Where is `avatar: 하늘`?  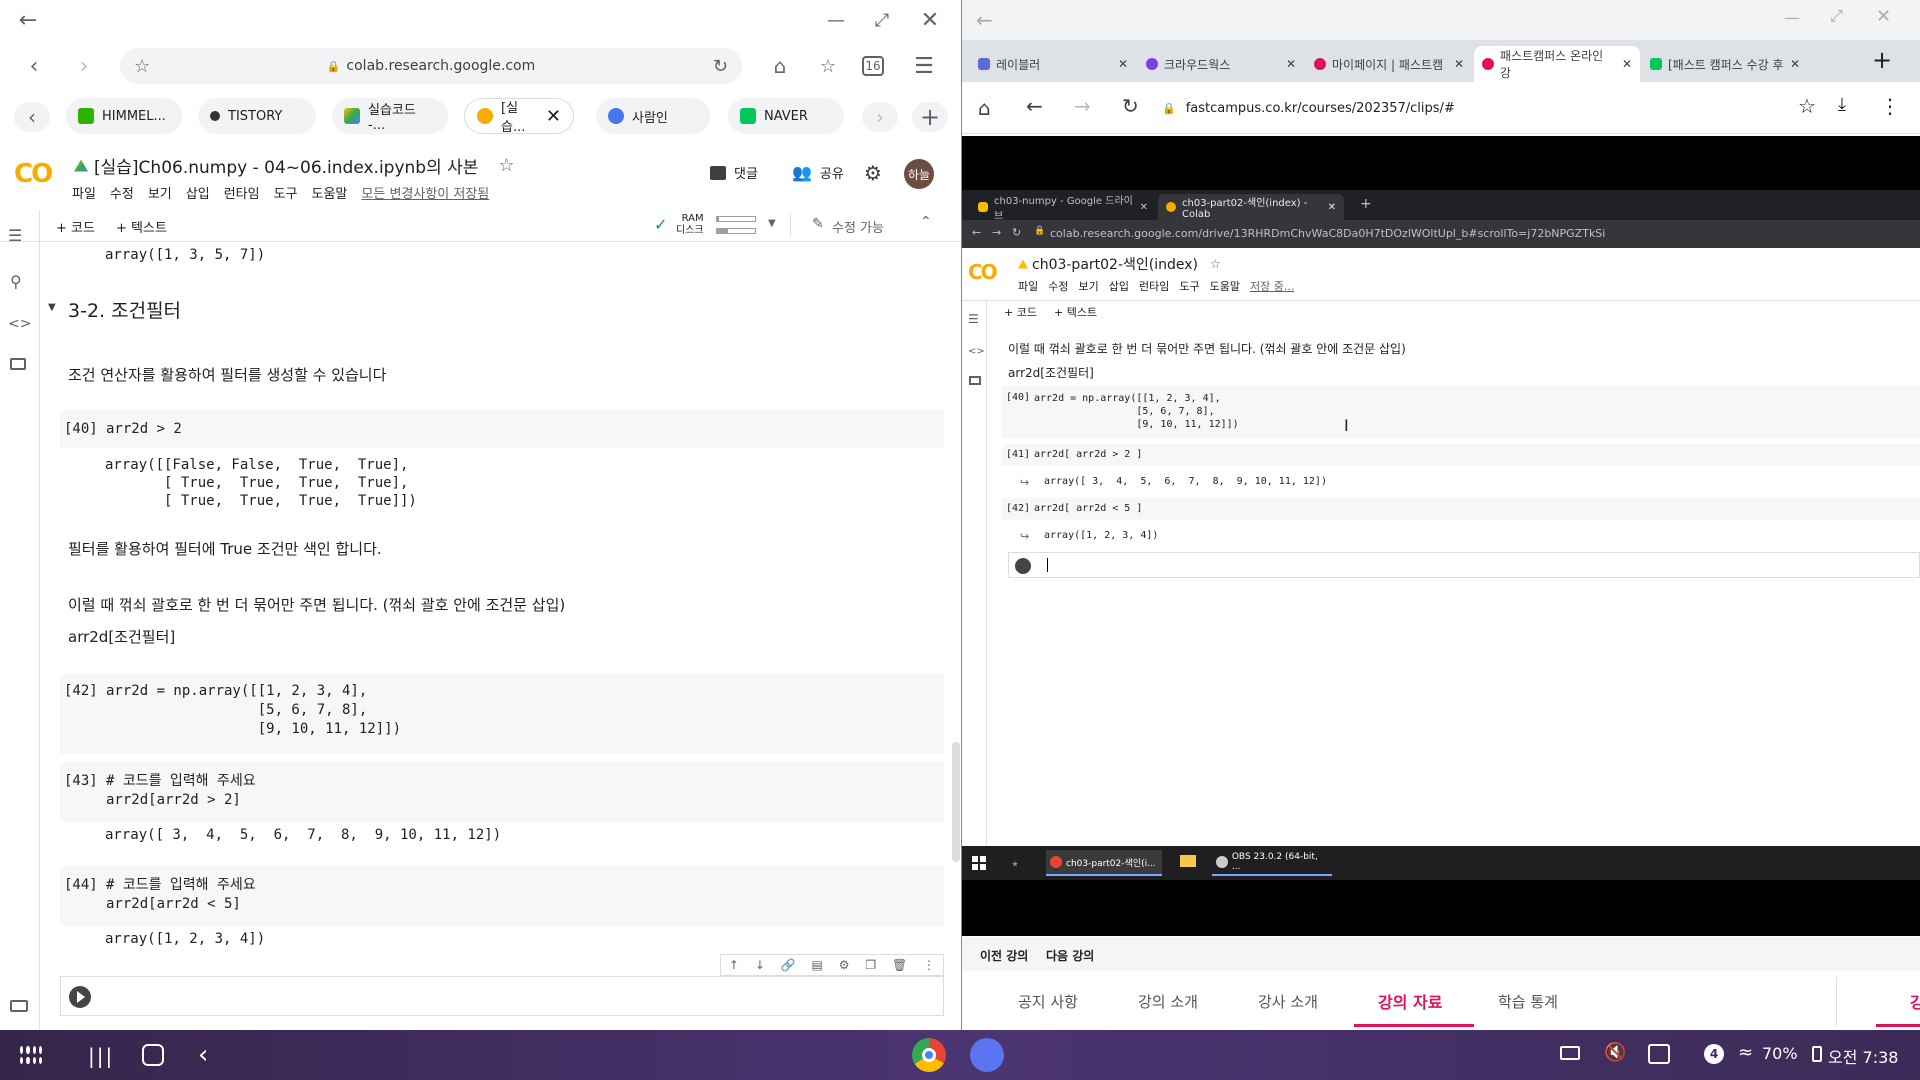 avatar: 하늘 is located at coordinates (919, 174).